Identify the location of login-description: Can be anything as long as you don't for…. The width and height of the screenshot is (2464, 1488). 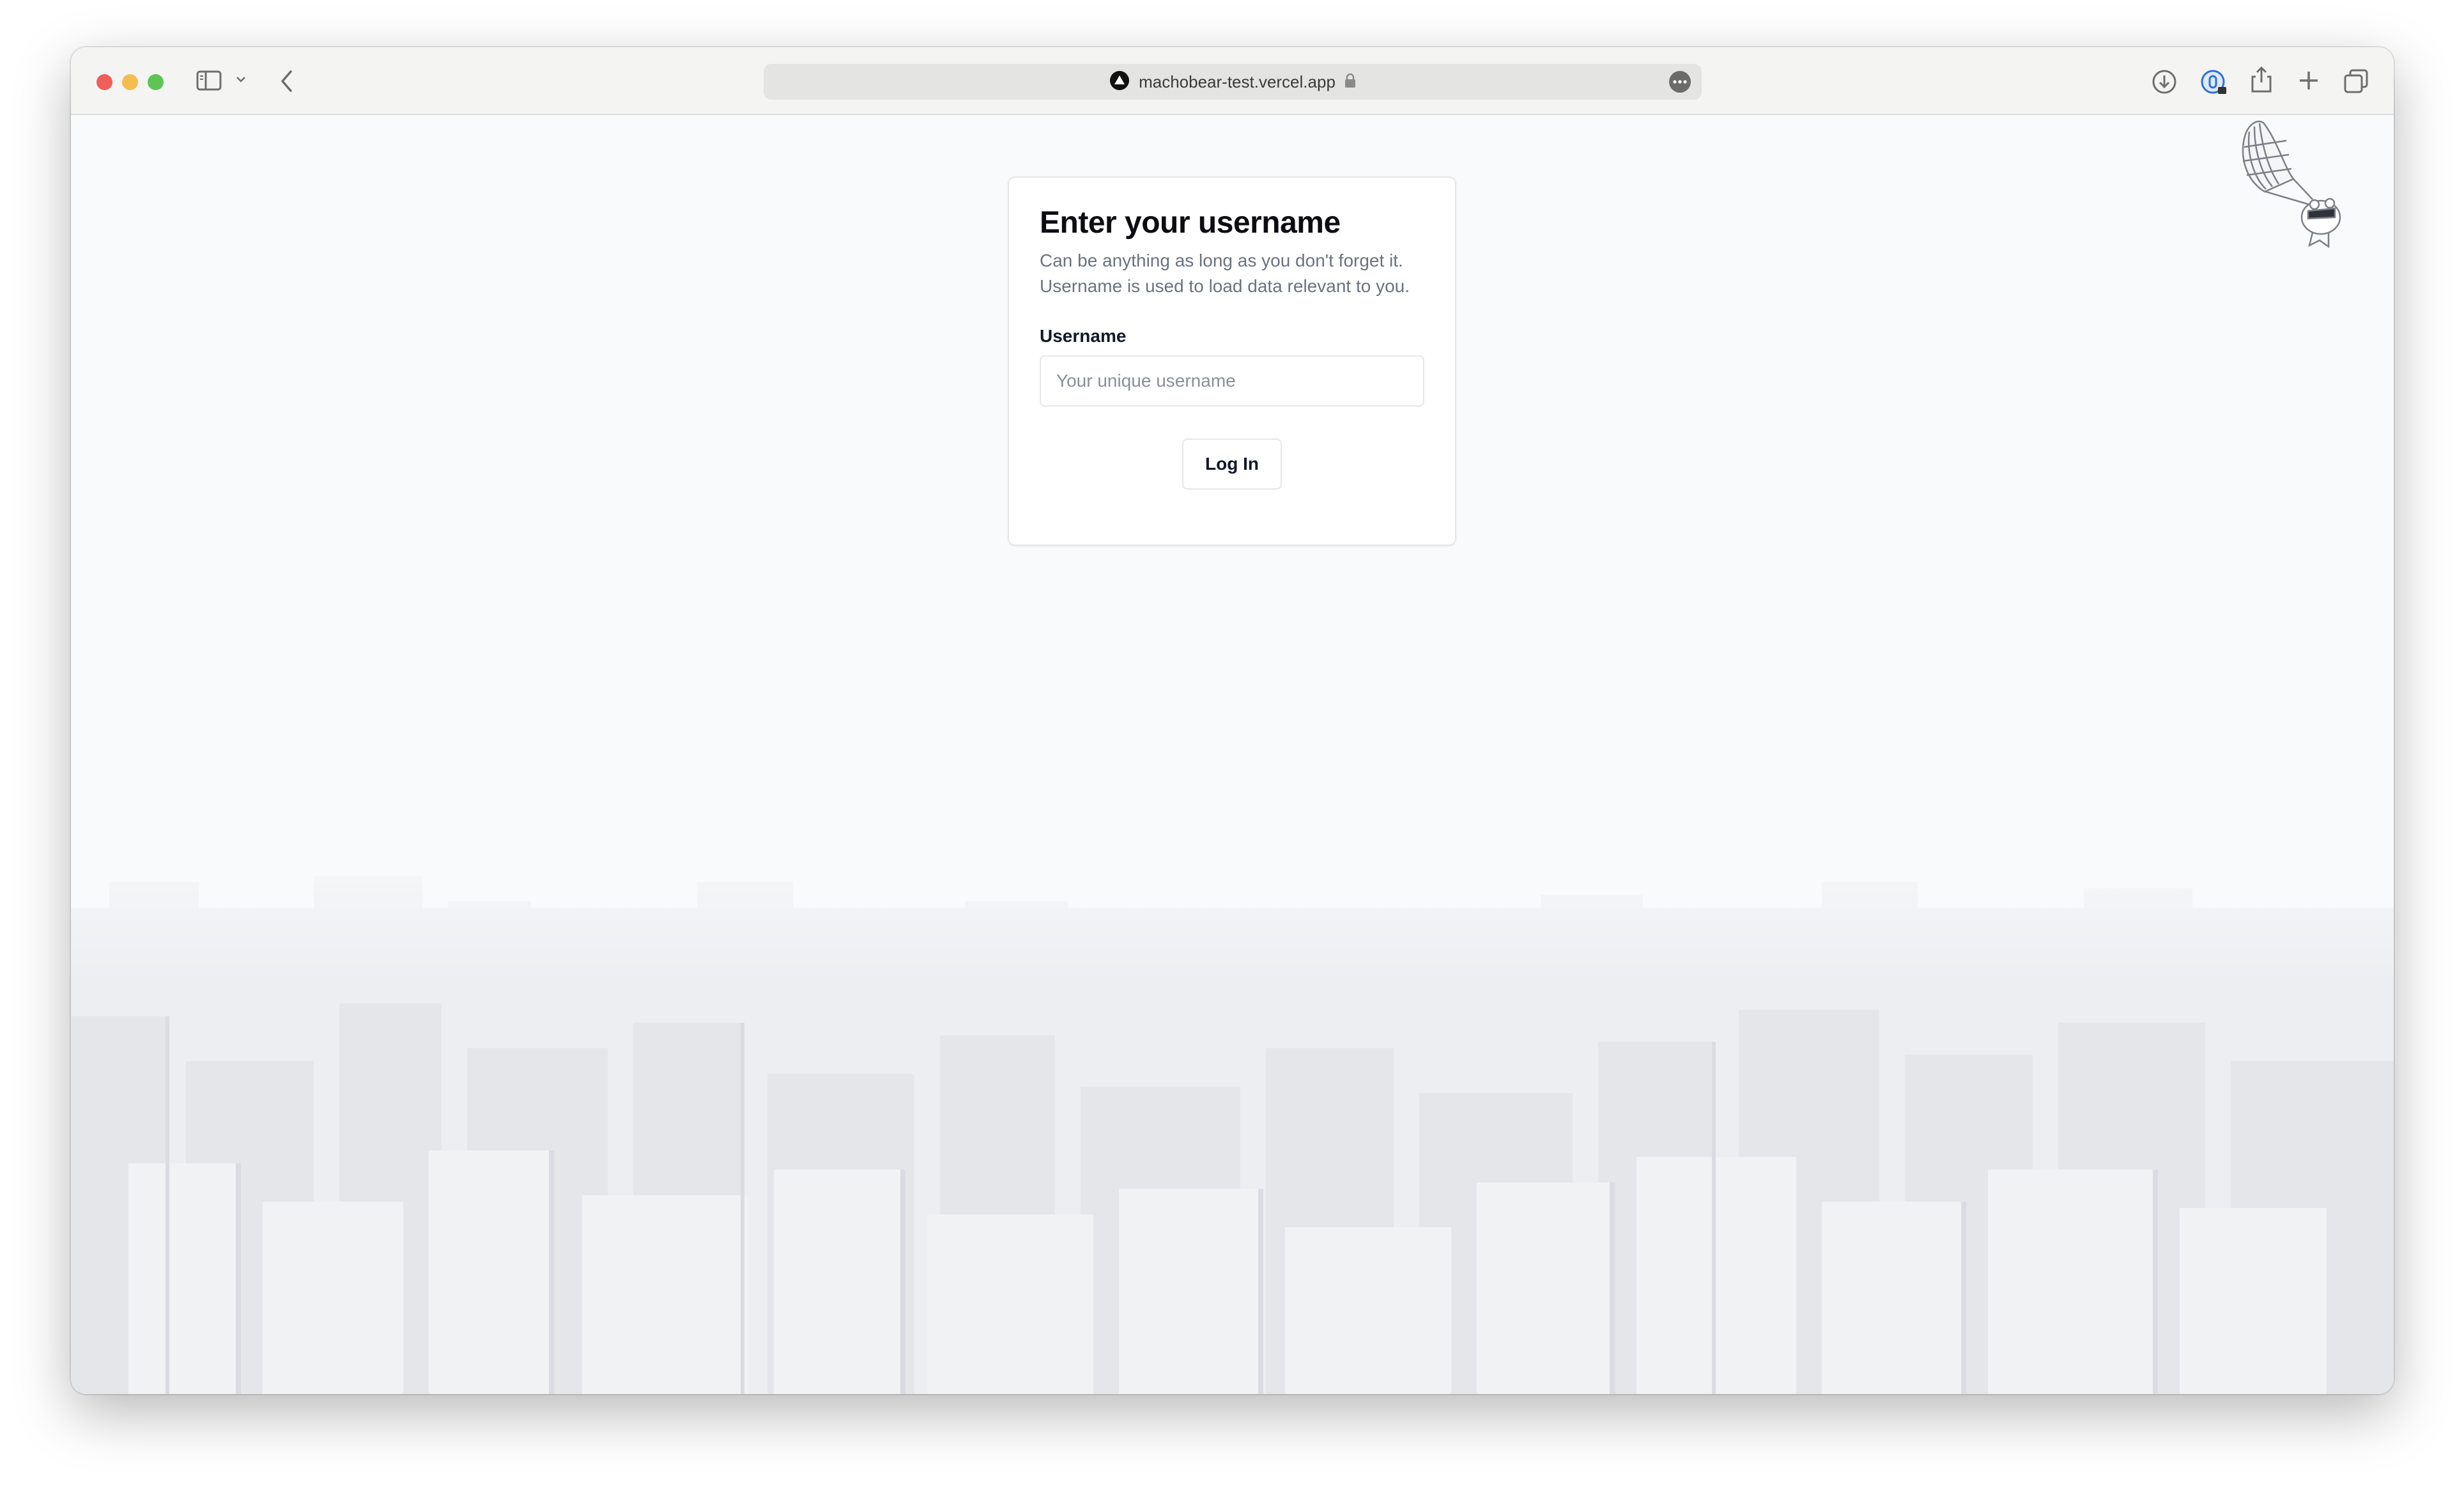
(1225, 273).